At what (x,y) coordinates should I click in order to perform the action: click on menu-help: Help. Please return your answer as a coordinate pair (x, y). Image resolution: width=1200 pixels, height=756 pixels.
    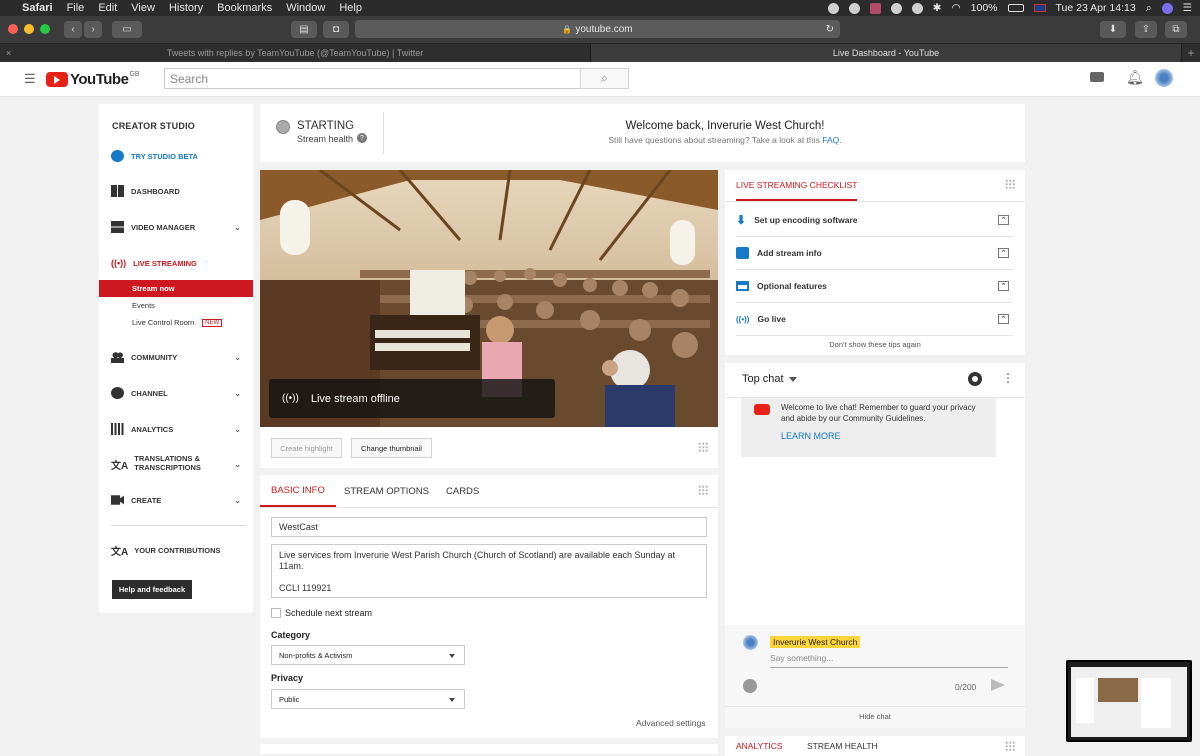
    Looking at the image, I should click on (350, 8).